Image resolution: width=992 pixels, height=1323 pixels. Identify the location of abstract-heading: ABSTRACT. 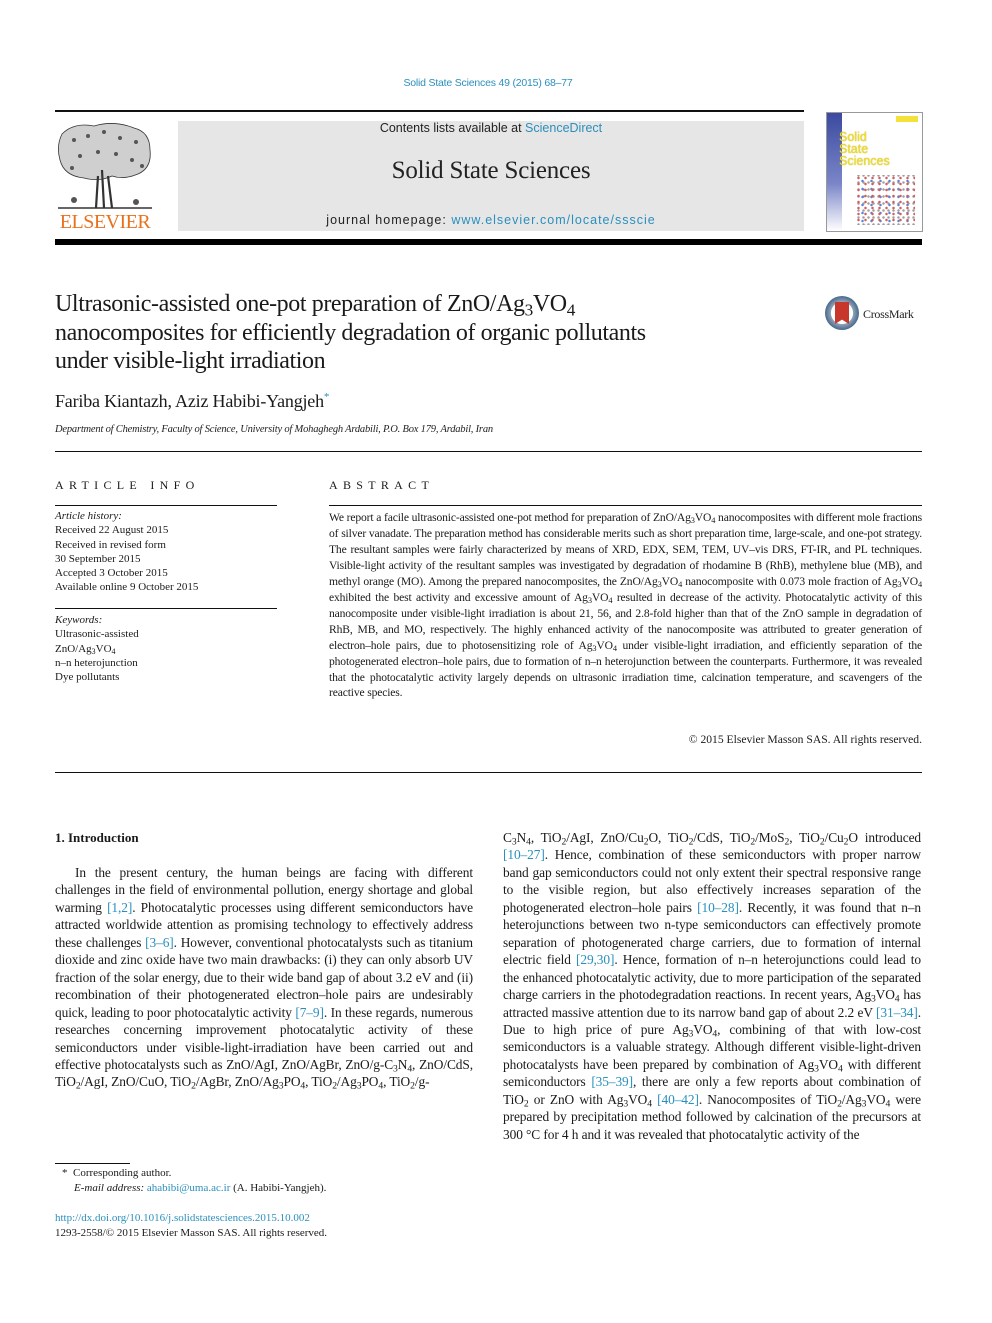
(382, 485).